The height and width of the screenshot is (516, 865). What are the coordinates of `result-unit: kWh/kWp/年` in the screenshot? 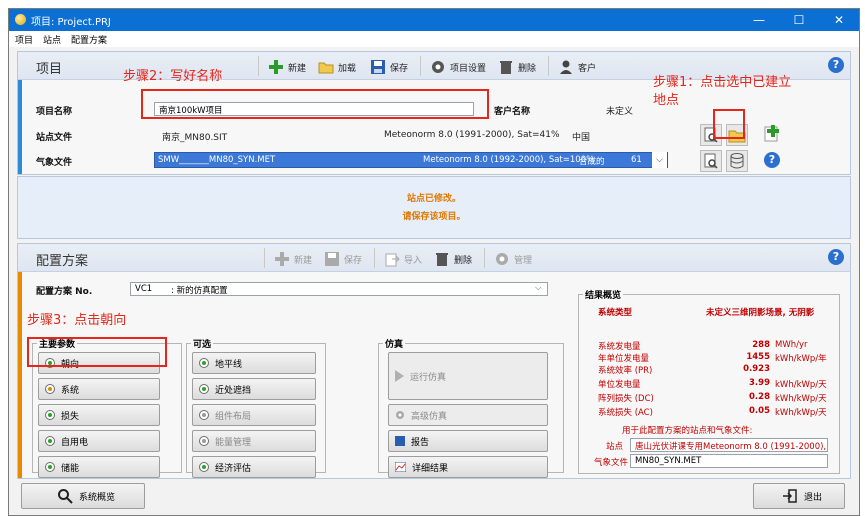 It's located at (801, 359).